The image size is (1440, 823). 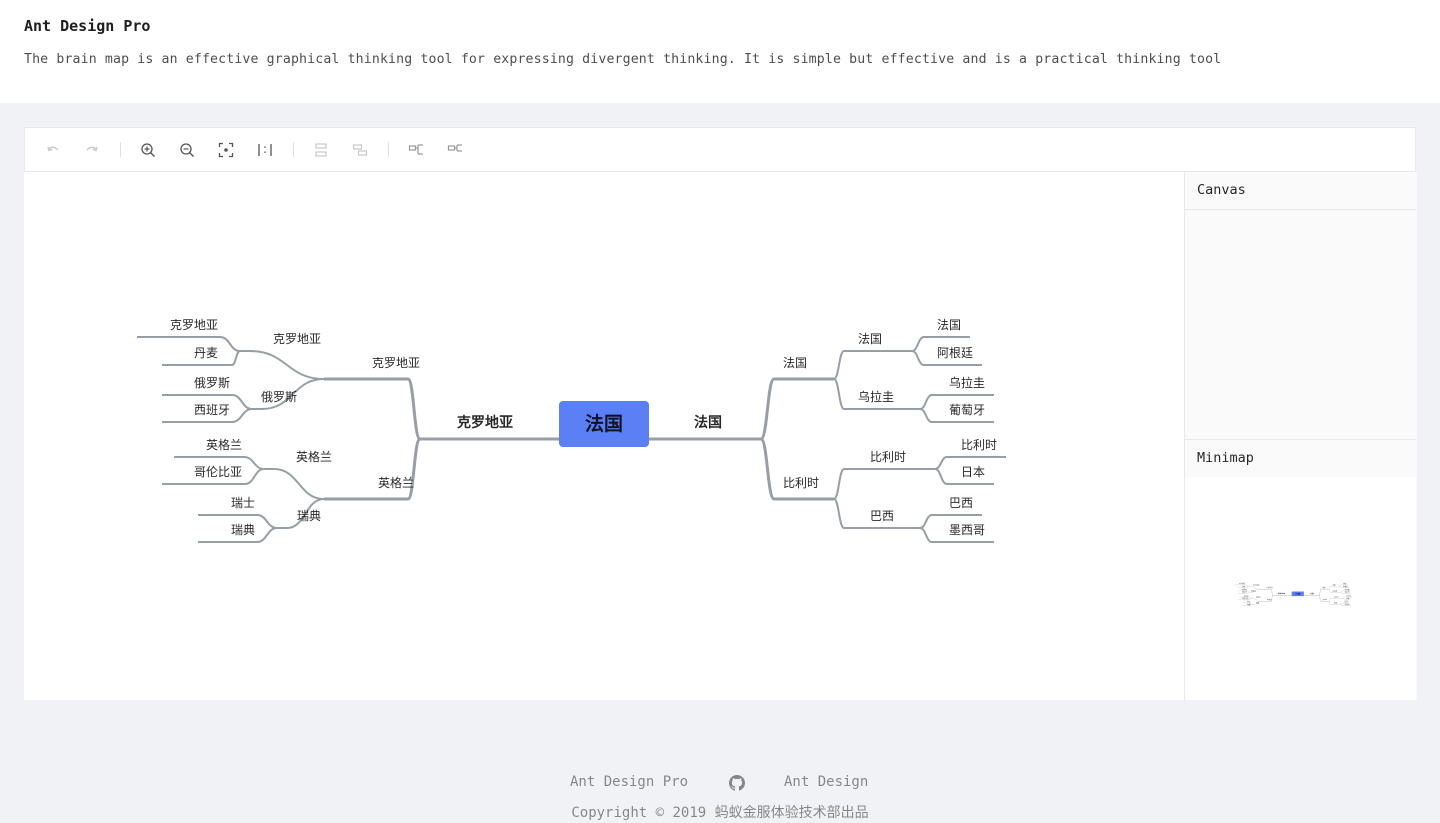 I want to click on add-sibling-icon, so click(x=321, y=150).